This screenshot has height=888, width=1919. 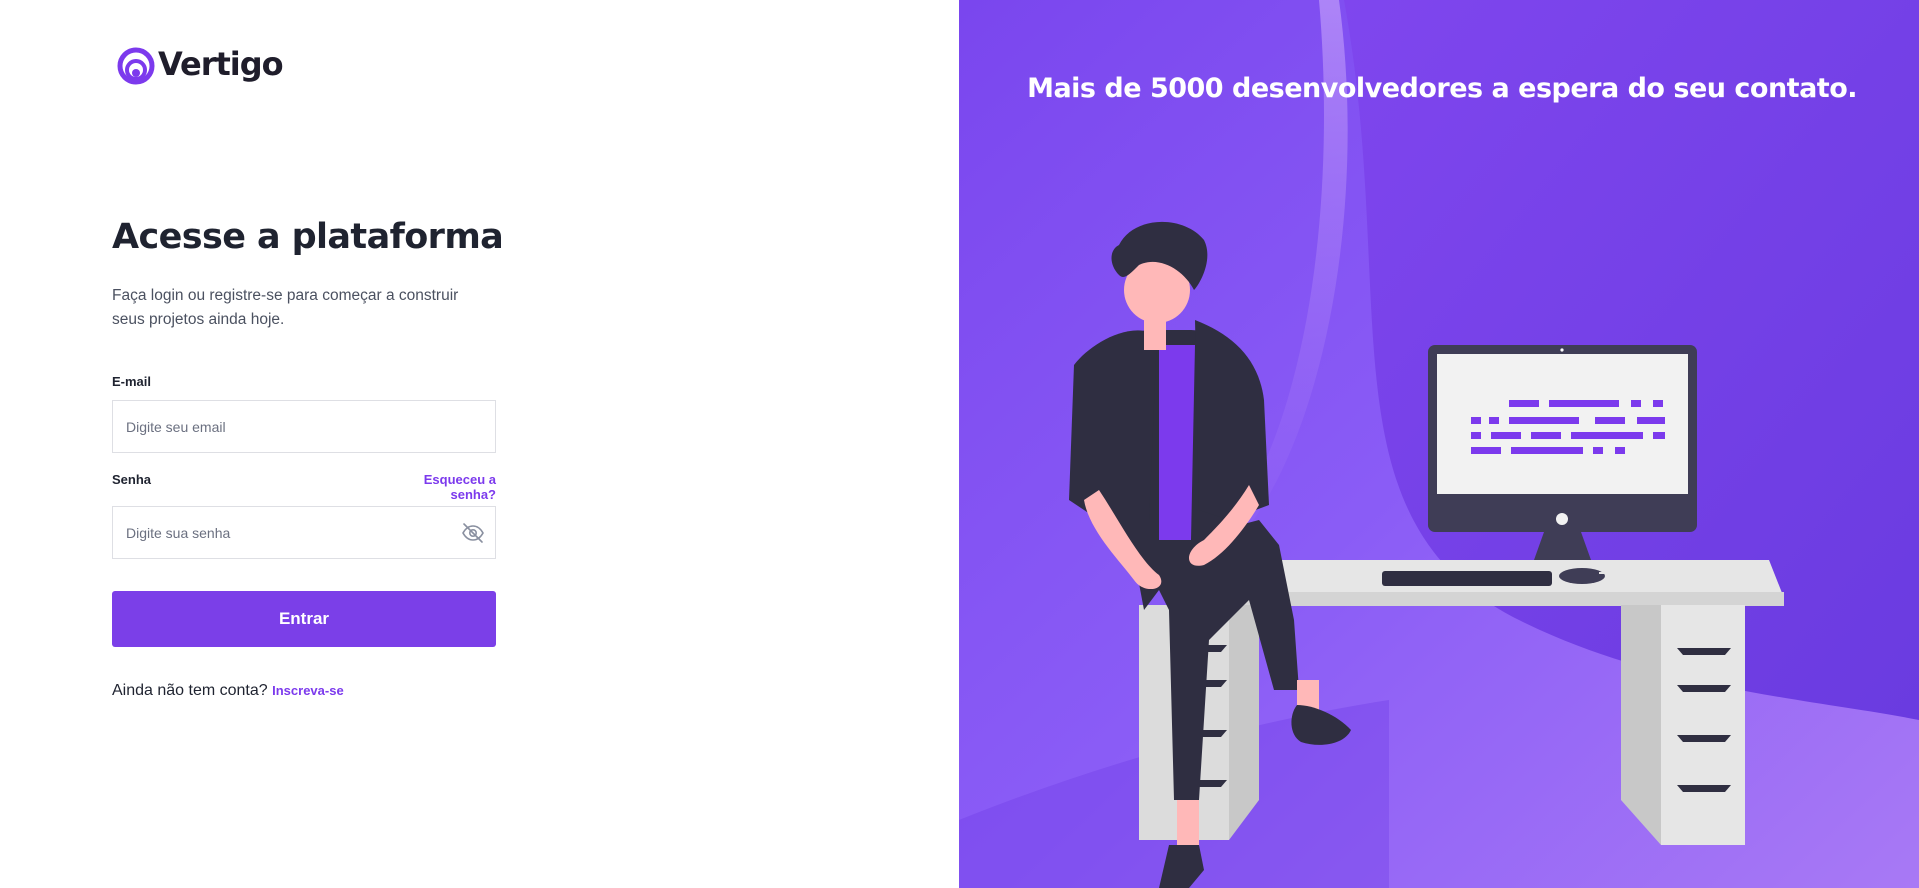 What do you see at coordinates (439, 487) in the screenshot?
I see `forgot-password-link: Esqueceu a senha?` at bounding box center [439, 487].